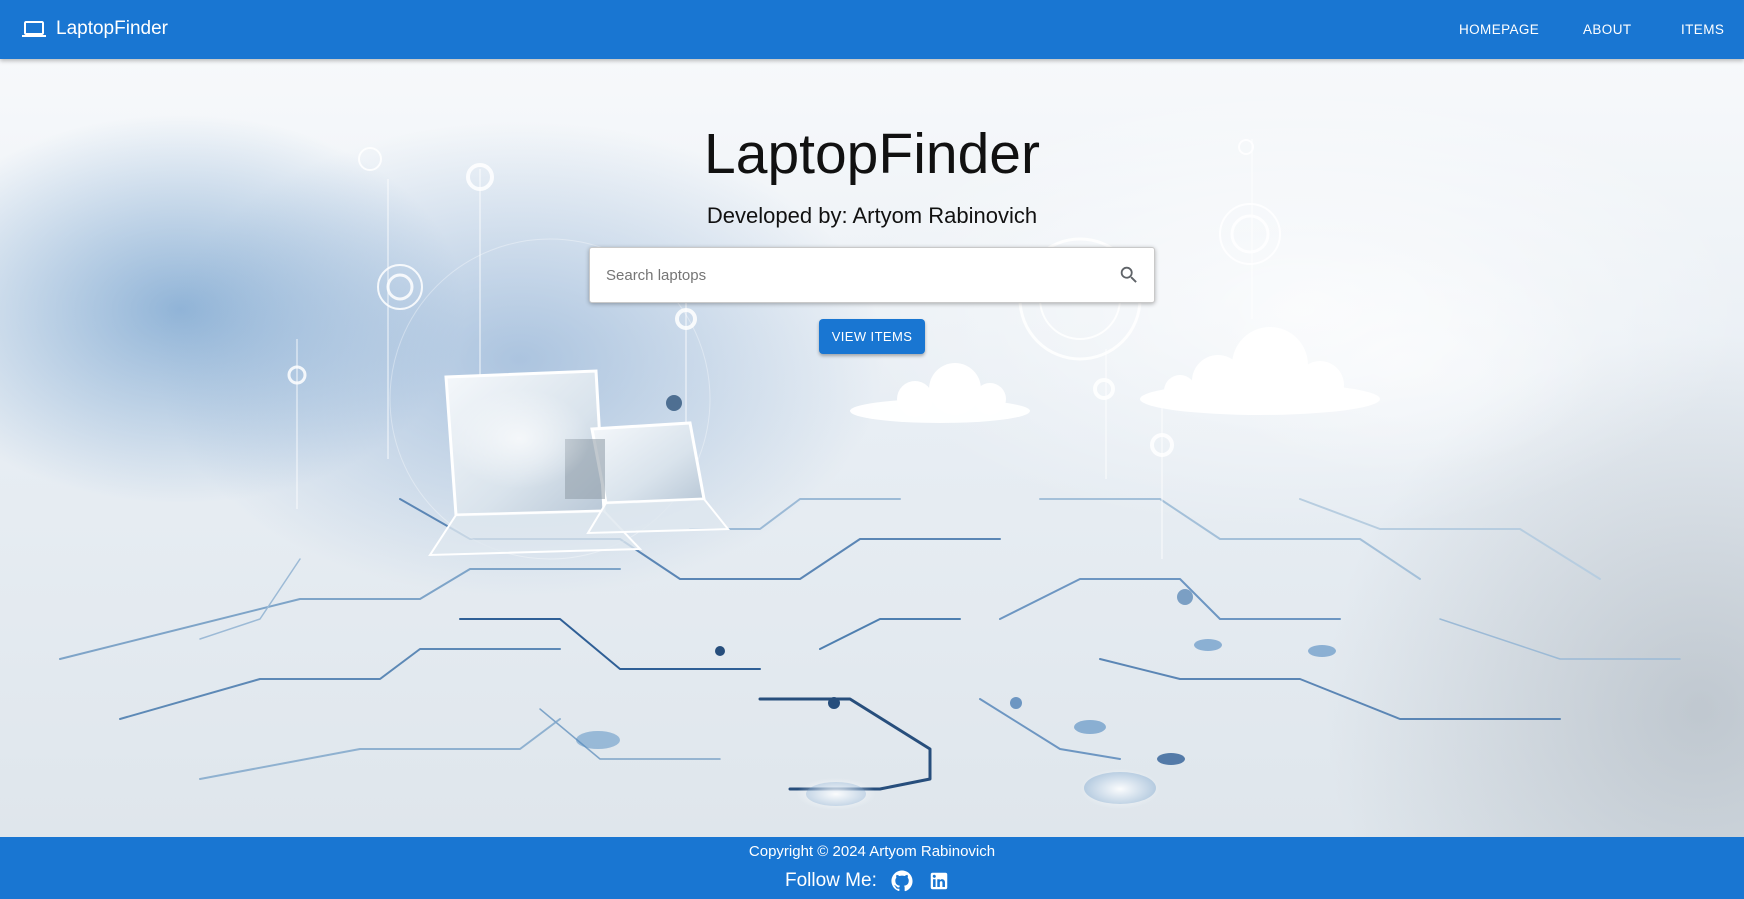  I want to click on laptop-icon, so click(34, 29).